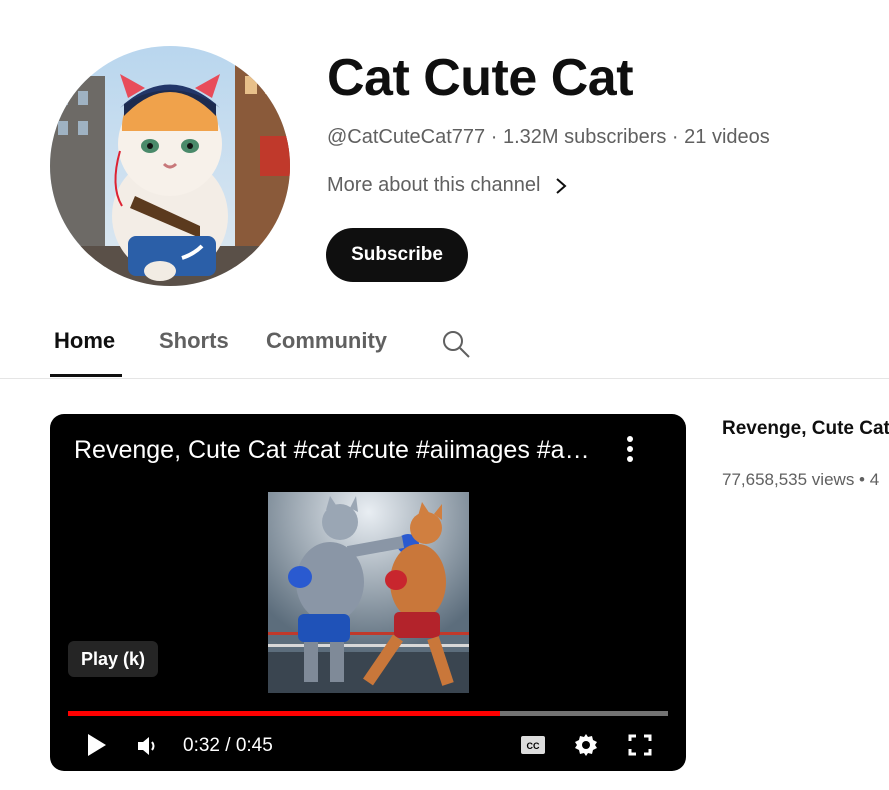 The height and width of the screenshot is (790, 889). What do you see at coordinates (584, 137) in the screenshot?
I see `subscriber-count: 1.32M subscribers` at bounding box center [584, 137].